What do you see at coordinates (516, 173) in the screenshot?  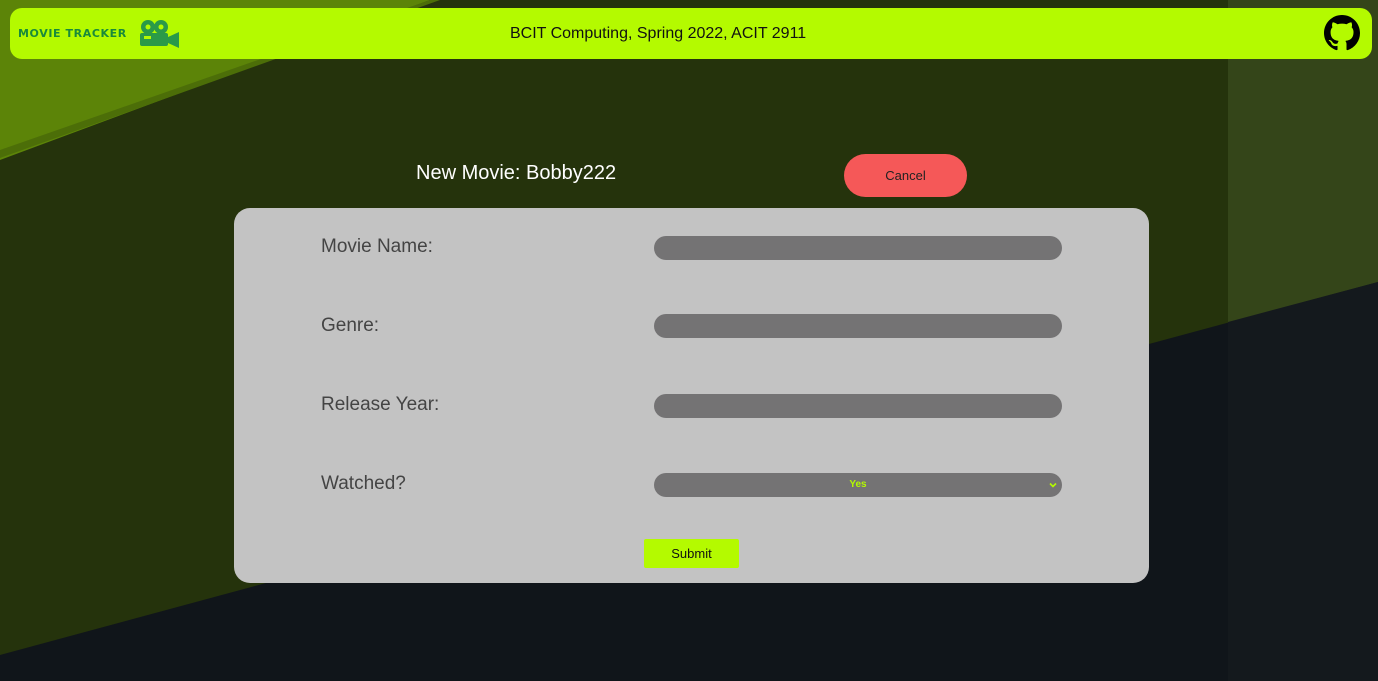 I see `page-title: New Movie: Bobby222` at bounding box center [516, 173].